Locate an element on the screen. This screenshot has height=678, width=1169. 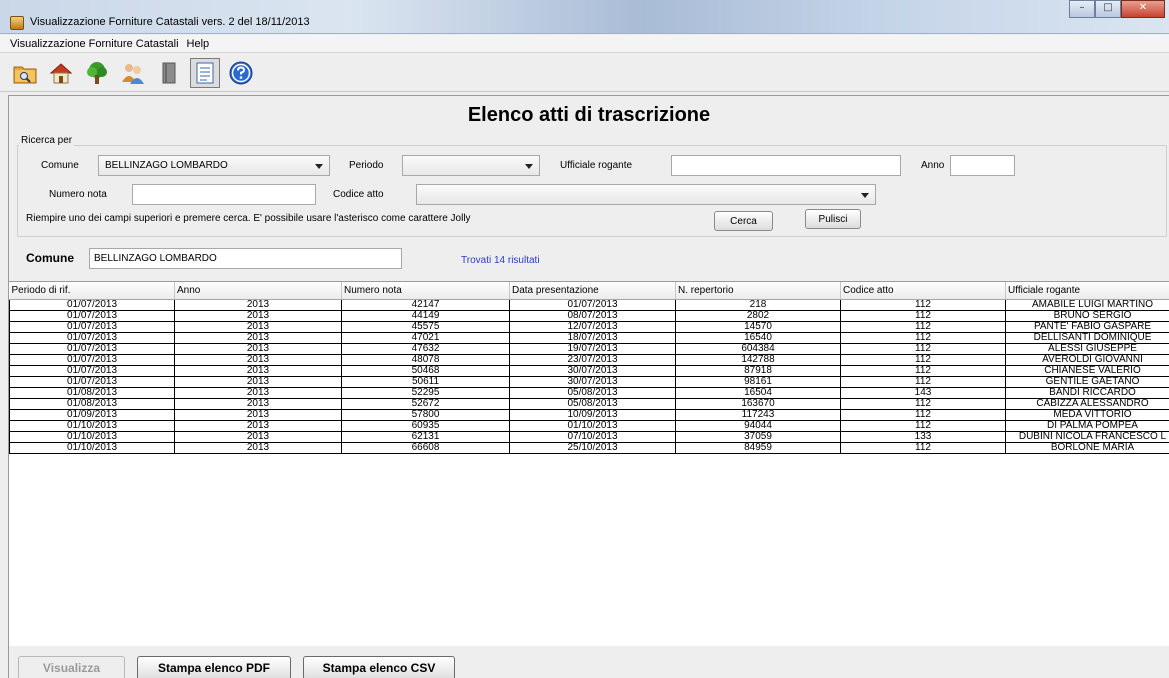
cell-data-presentazione: 07/10/2013 is located at coordinates (592, 436).